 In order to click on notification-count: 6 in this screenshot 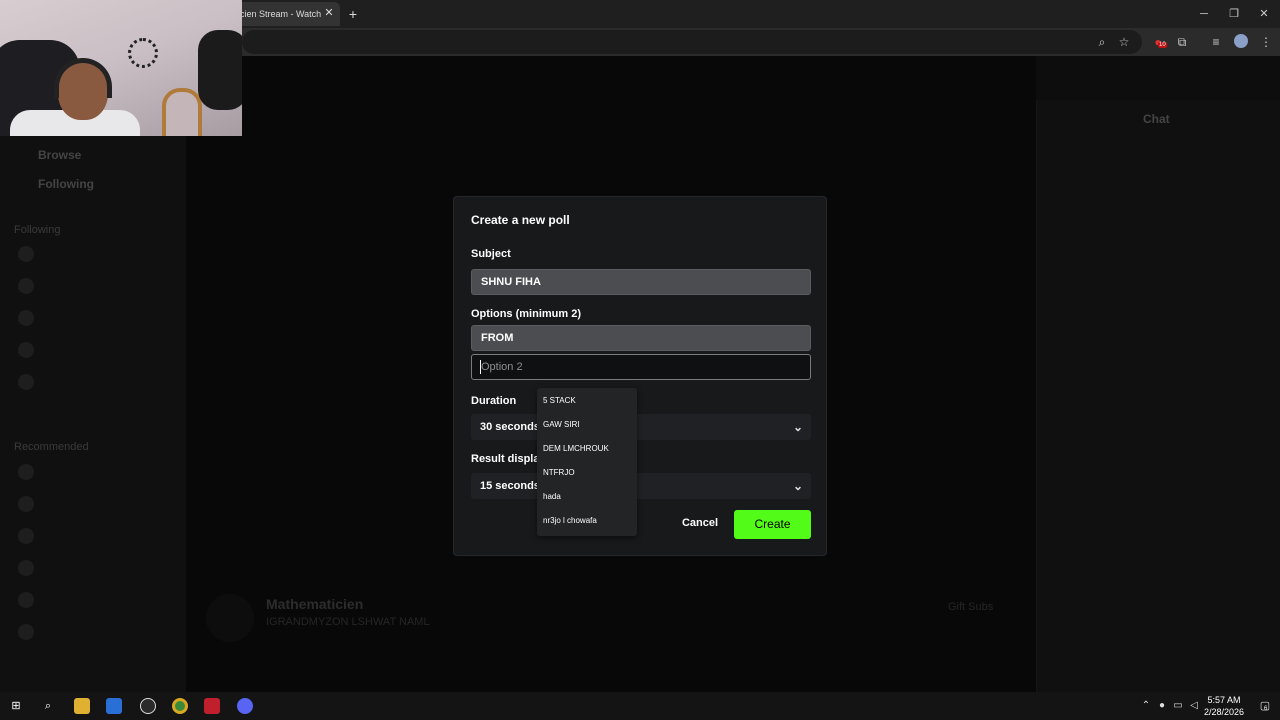, I will do `click(1266, 709)`.